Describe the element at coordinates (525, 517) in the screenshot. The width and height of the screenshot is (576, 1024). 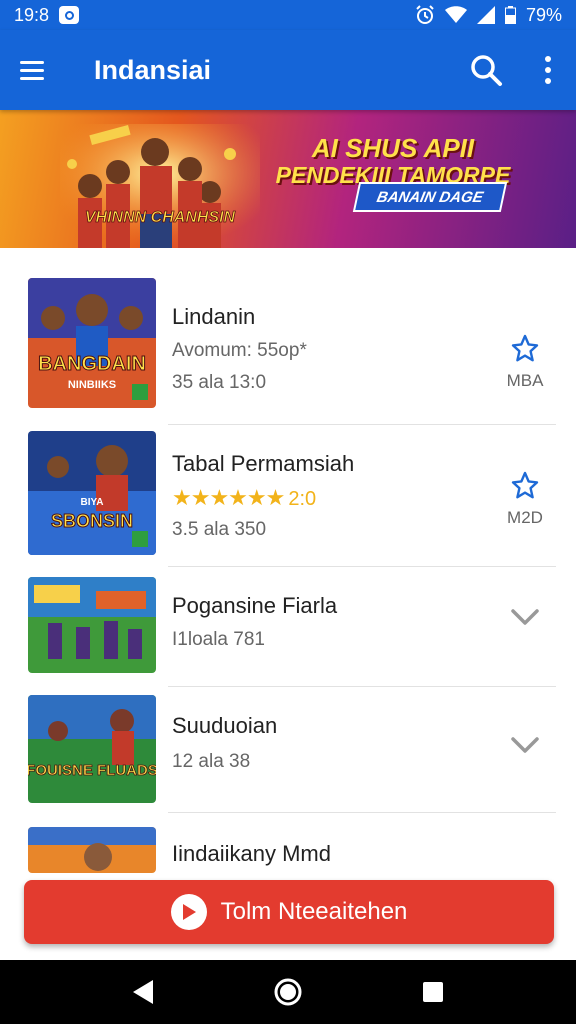
I see `favorite-label: M2D` at that location.